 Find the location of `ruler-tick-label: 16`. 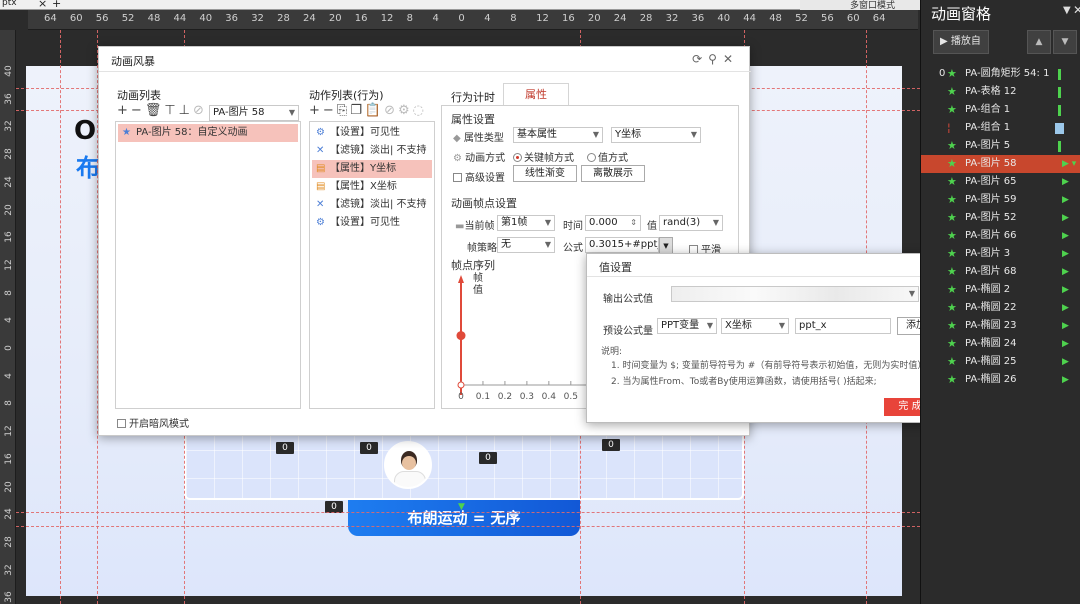

ruler-tick-label: 16 is located at coordinates (361, 18).